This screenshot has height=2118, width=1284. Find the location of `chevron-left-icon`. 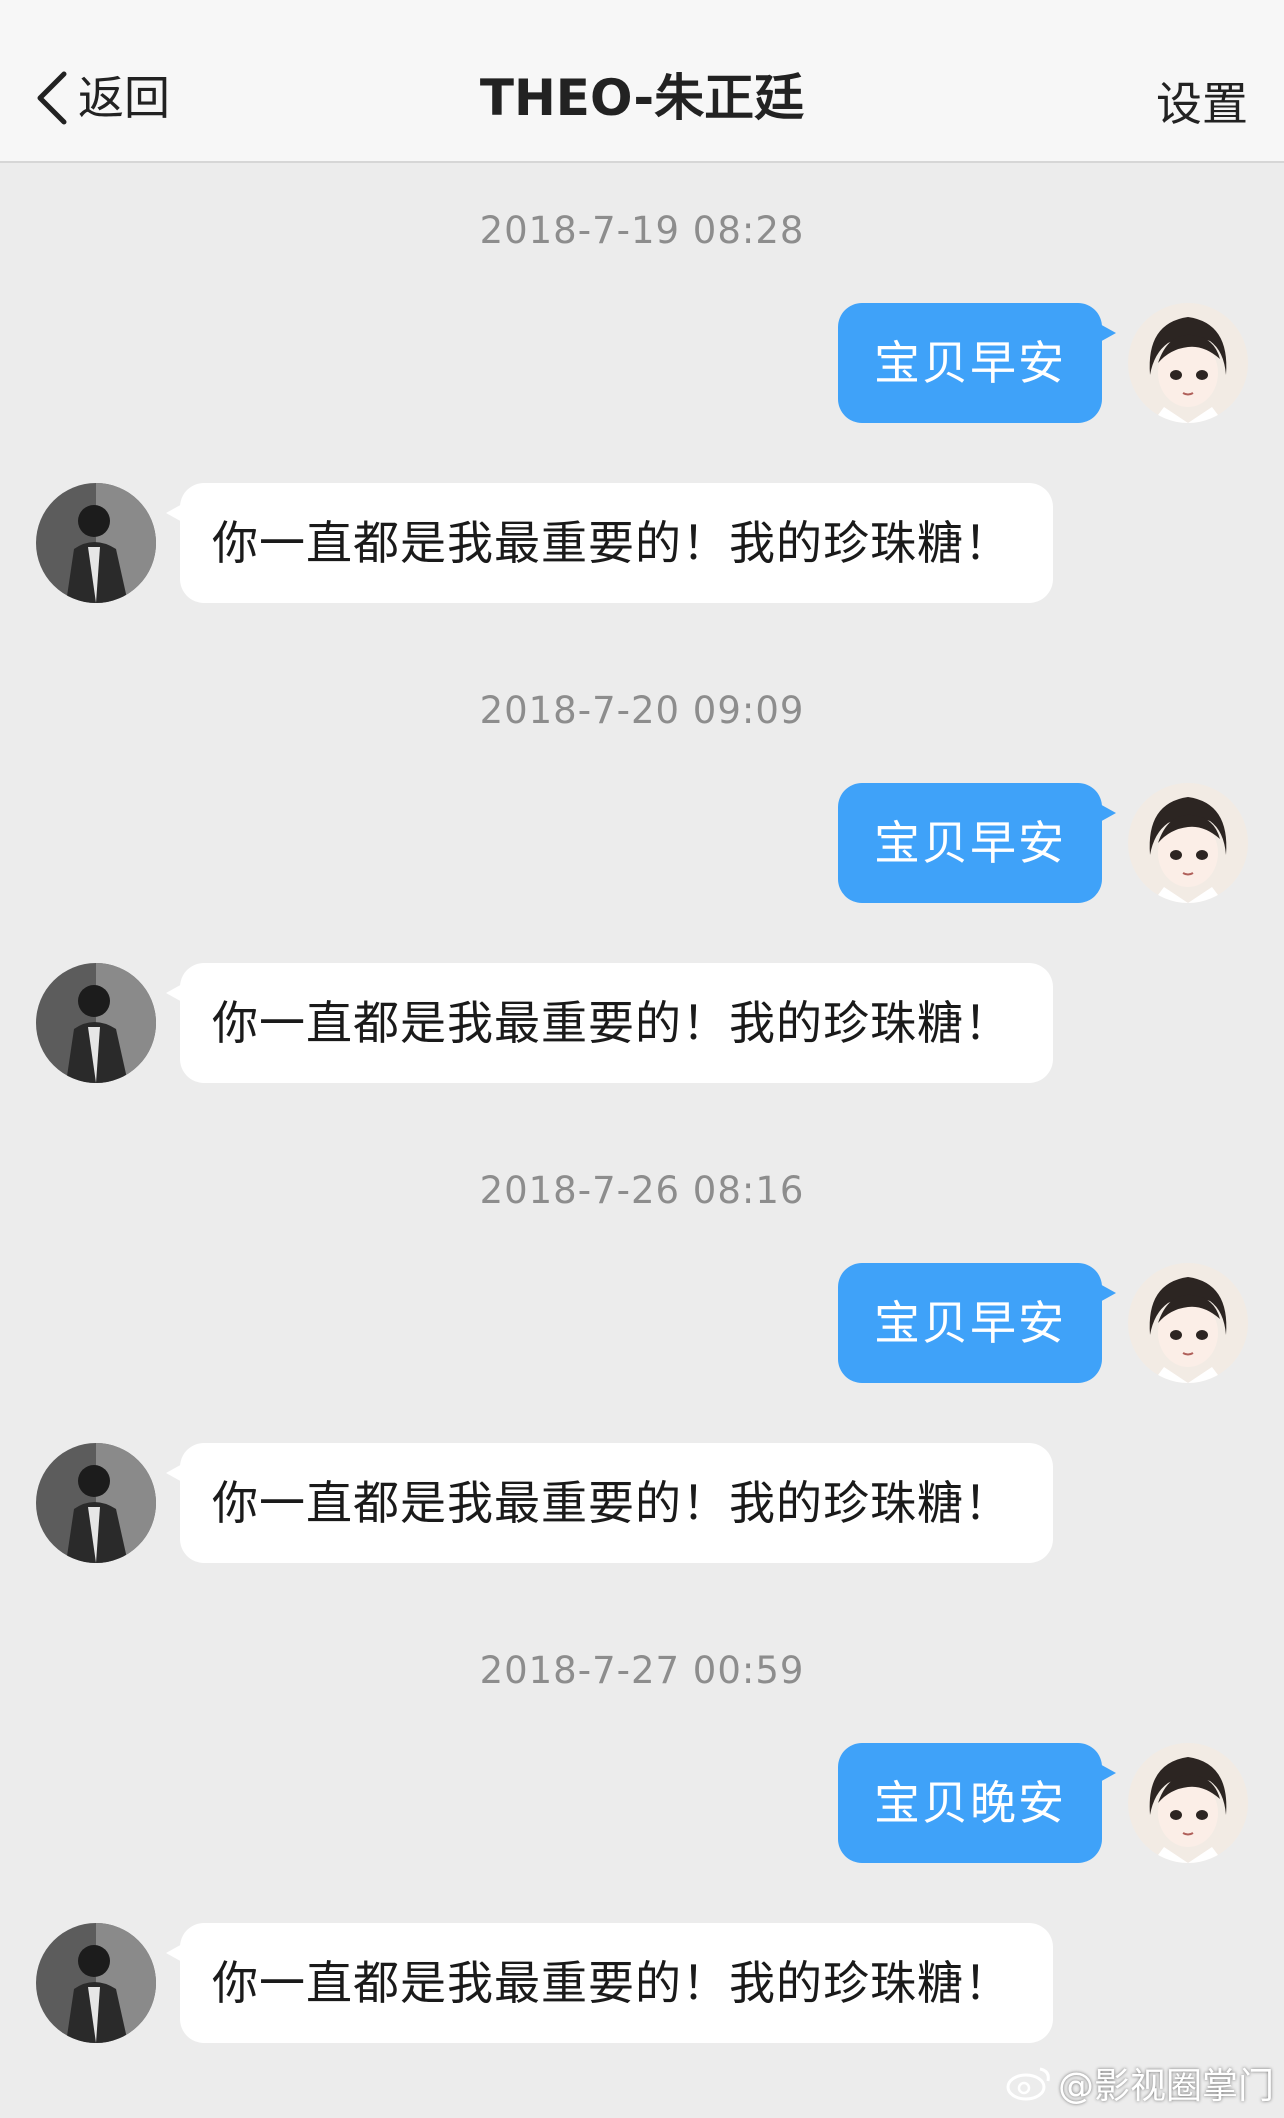

chevron-left-icon is located at coordinates (52, 98).